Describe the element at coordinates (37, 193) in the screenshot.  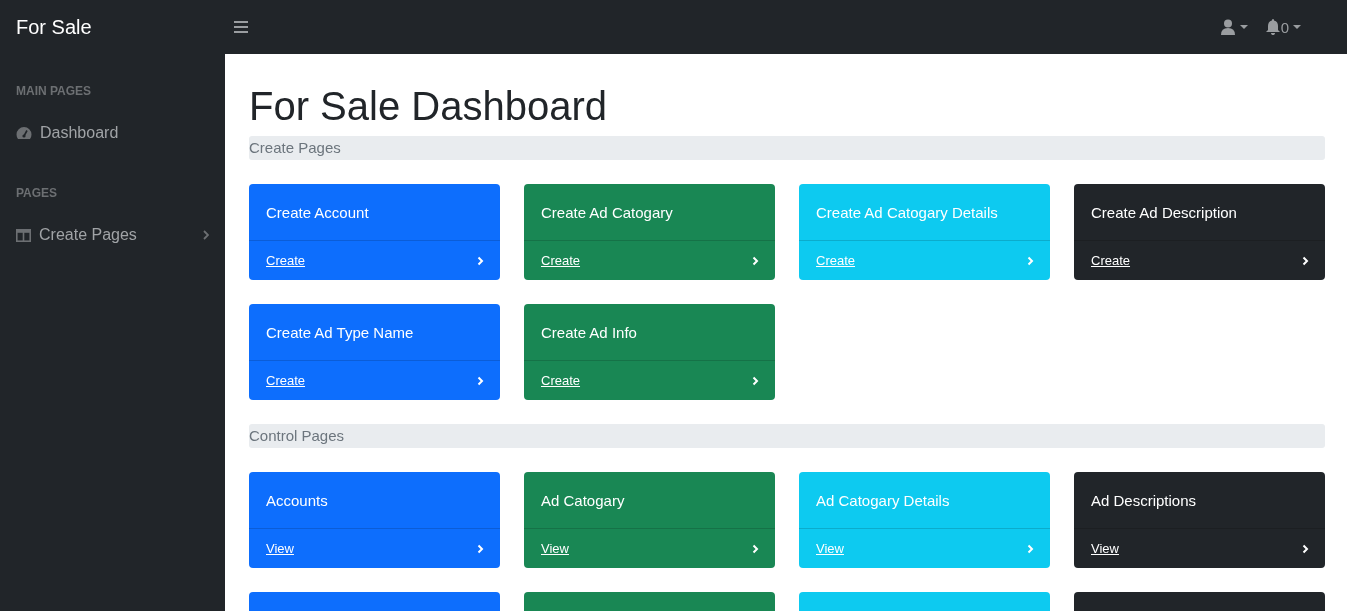
I see `sidebar-heading: PAGES` at that location.